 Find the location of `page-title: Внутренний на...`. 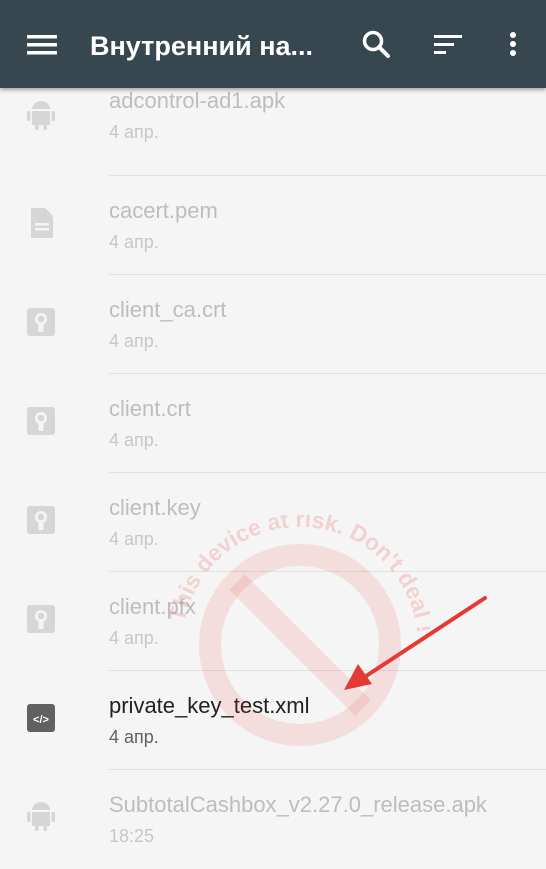

page-title: Внутренний на... is located at coordinates (202, 46).